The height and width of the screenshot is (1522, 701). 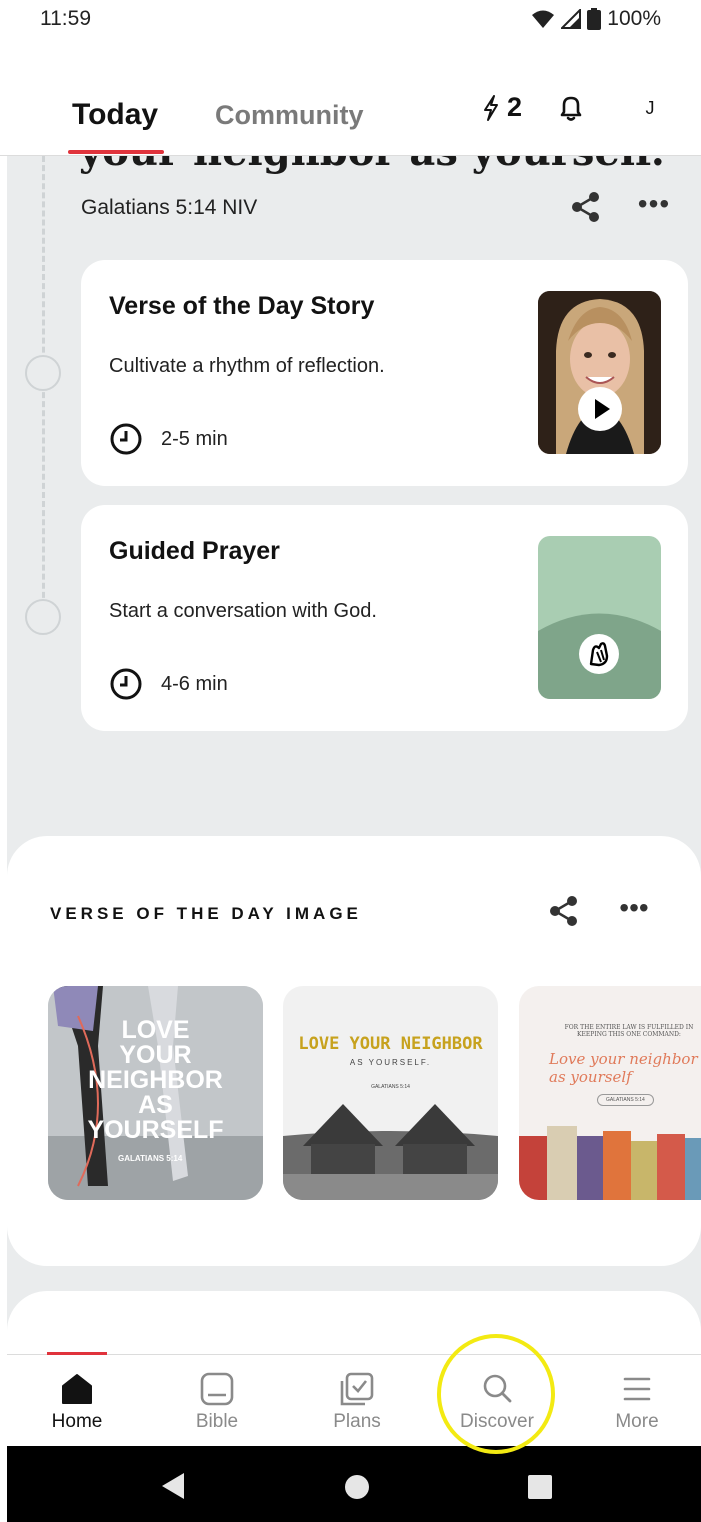 What do you see at coordinates (491, 107) in the screenshot?
I see `lightning-icon` at bounding box center [491, 107].